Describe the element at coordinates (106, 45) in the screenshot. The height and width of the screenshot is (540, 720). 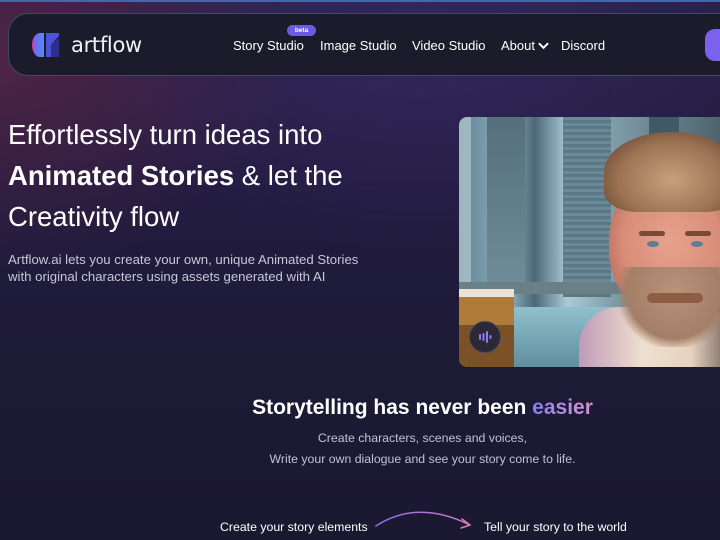
I see `brand-name: artflow` at that location.